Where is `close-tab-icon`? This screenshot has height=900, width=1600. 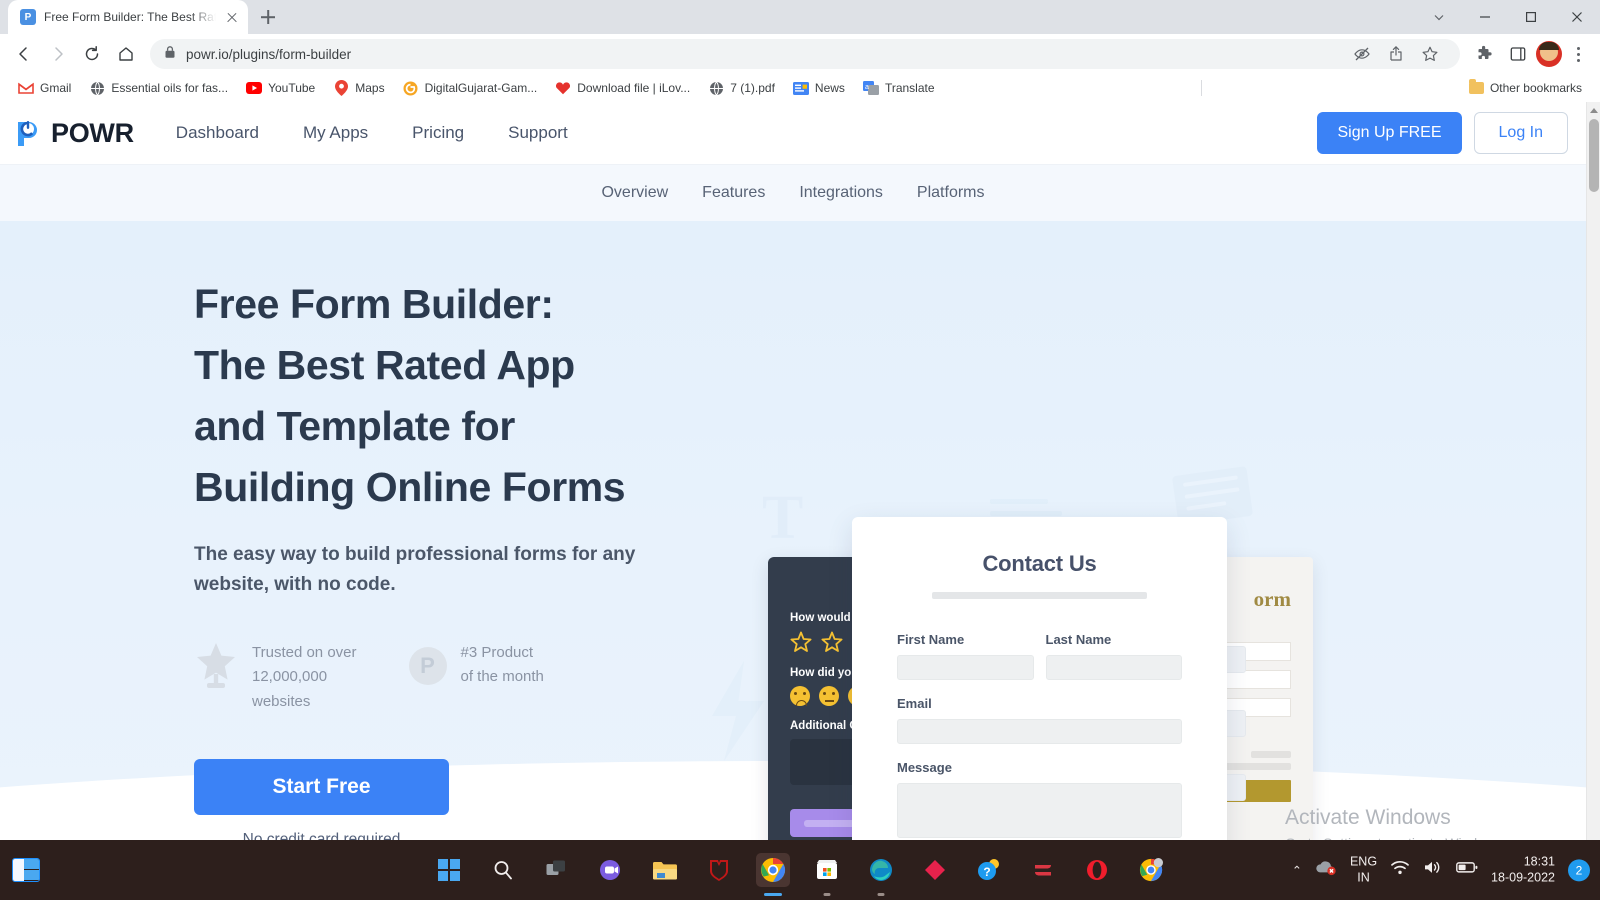 close-tab-icon is located at coordinates (232, 17).